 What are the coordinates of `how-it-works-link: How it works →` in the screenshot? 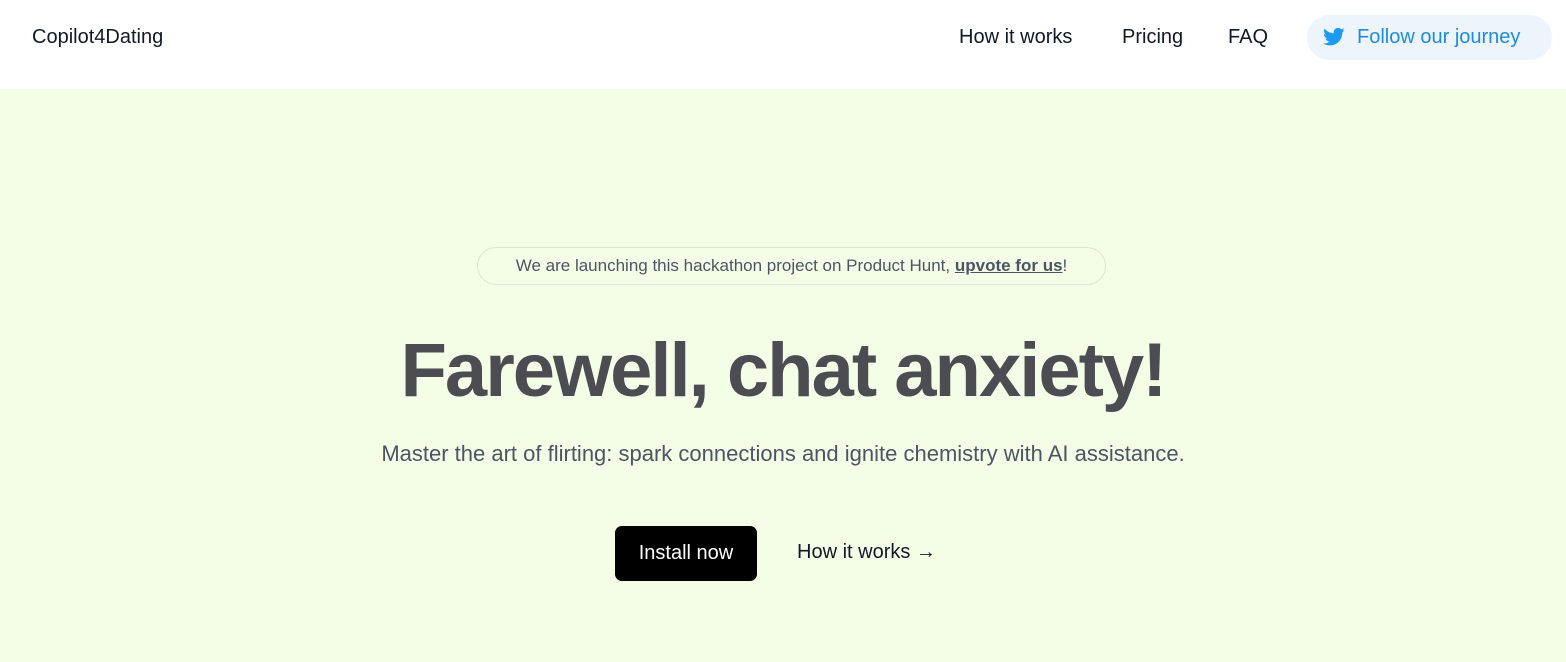 It's located at (866, 552).